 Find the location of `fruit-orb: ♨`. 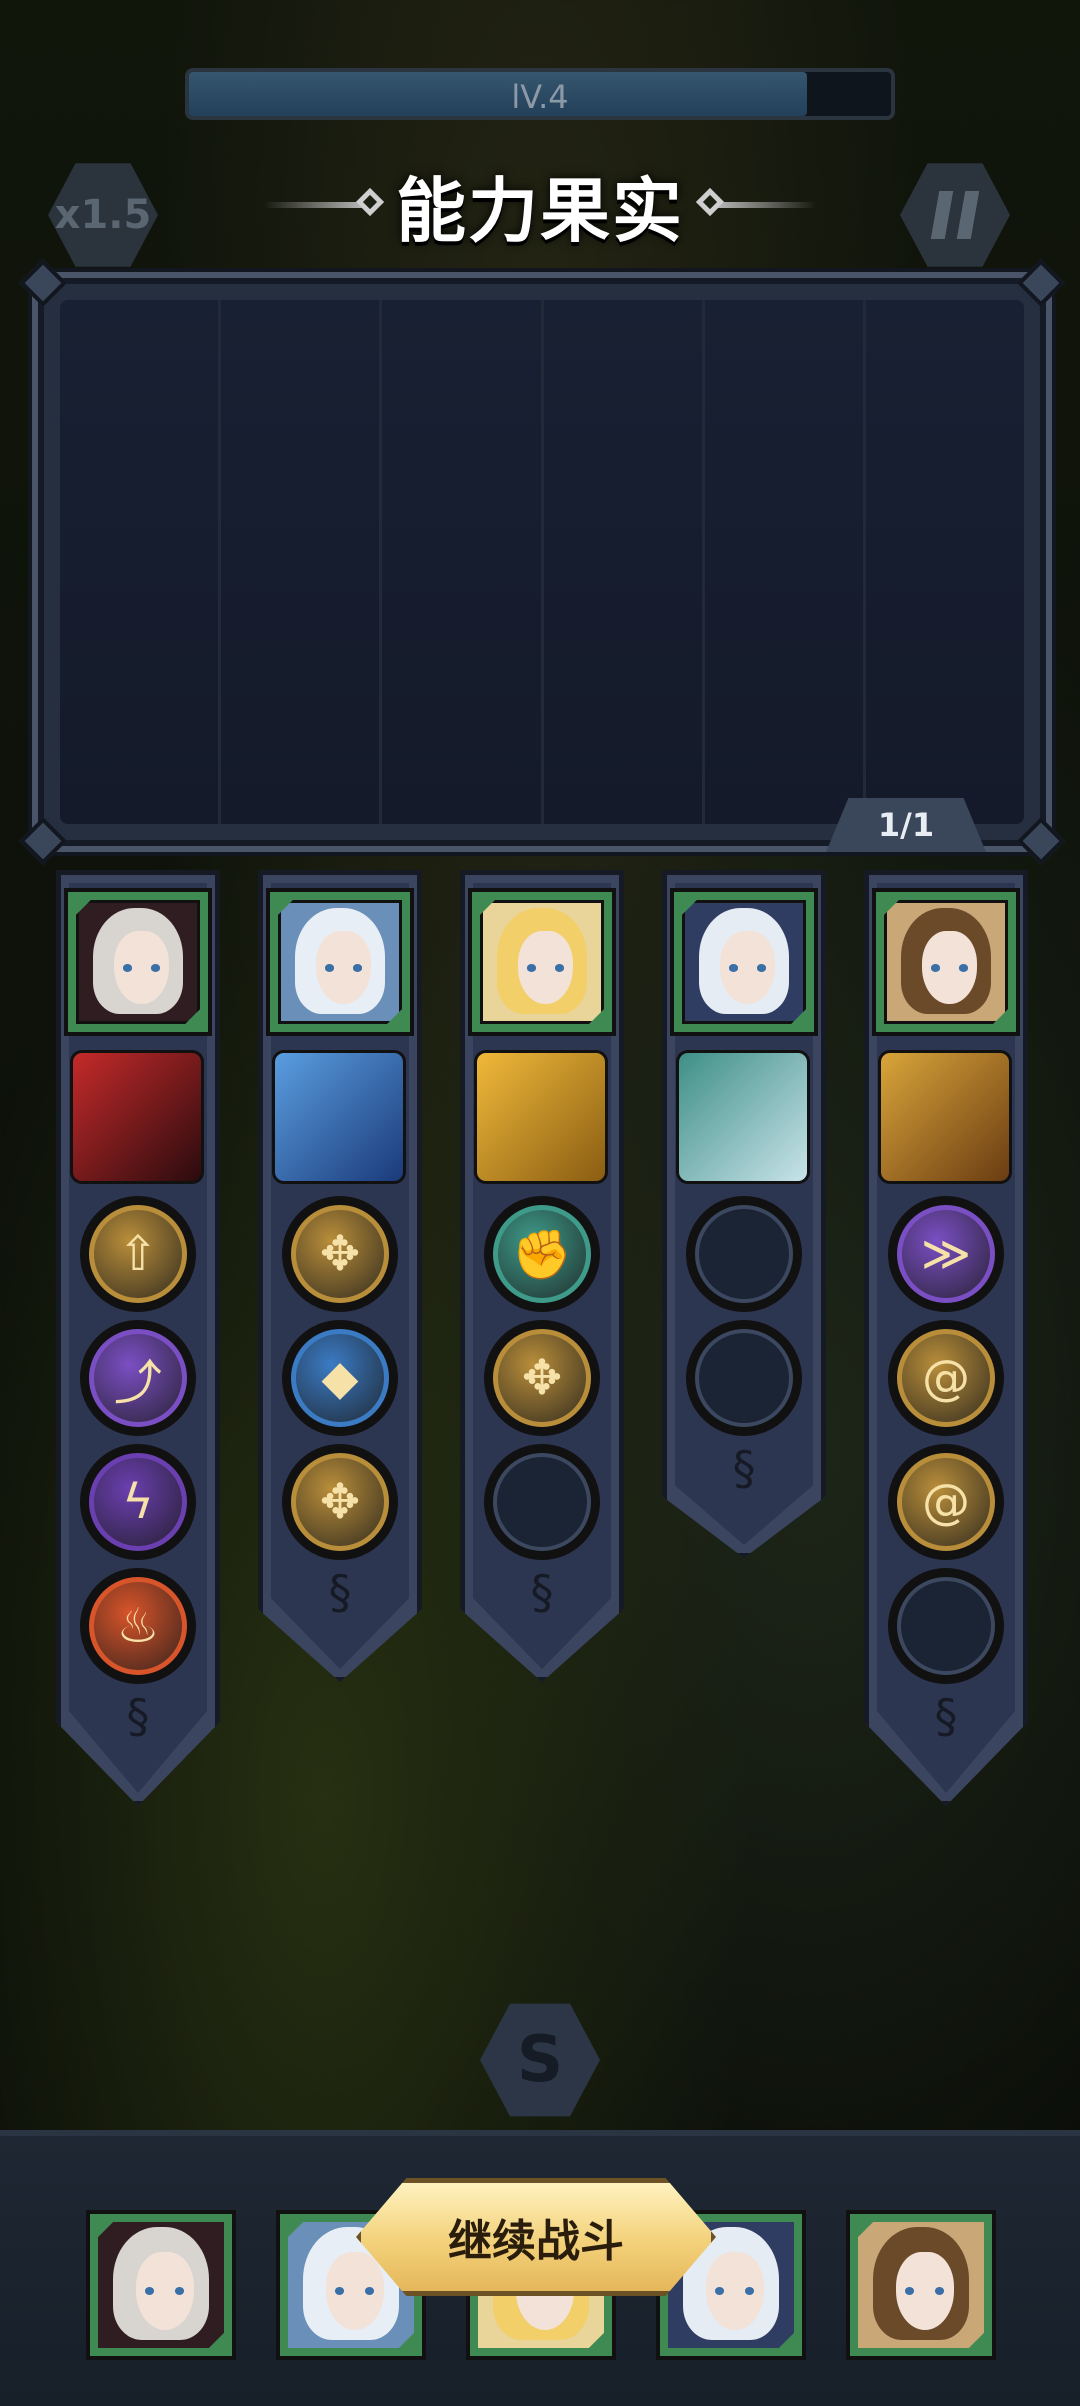

fruit-orb: ♨ is located at coordinates (138, 1626).